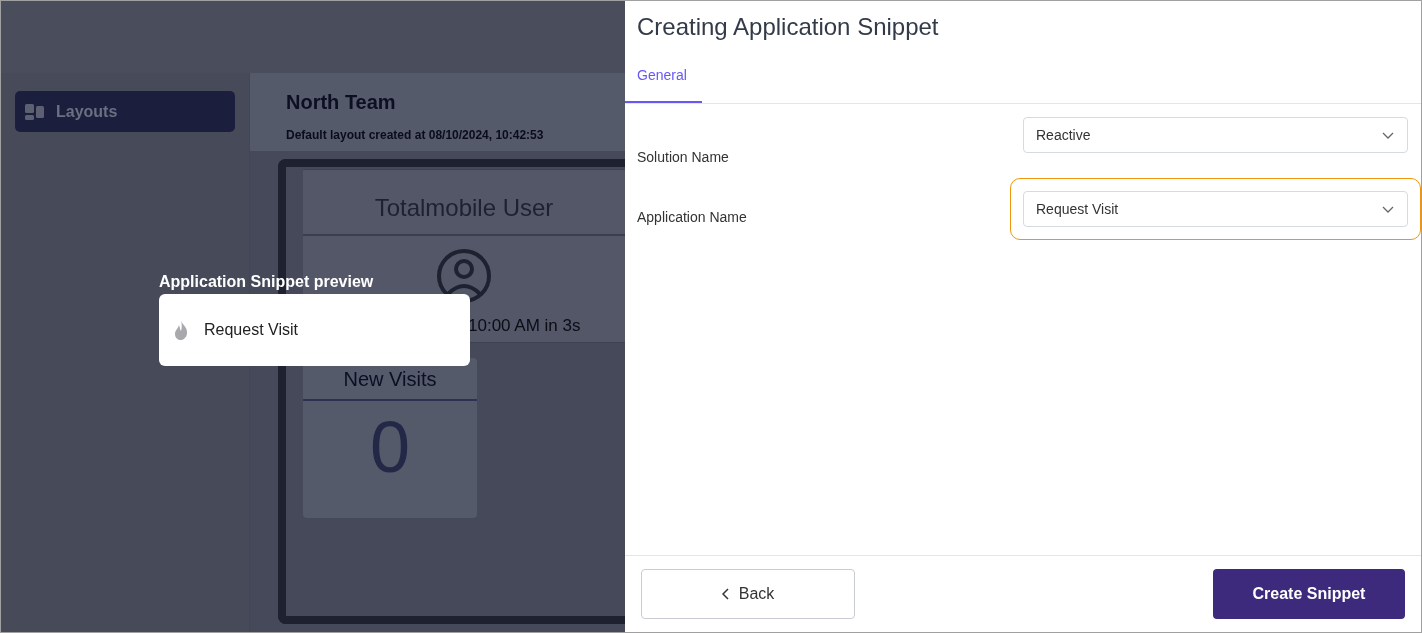 The height and width of the screenshot is (633, 1422). I want to click on user-avatar-icon, so click(464, 276).